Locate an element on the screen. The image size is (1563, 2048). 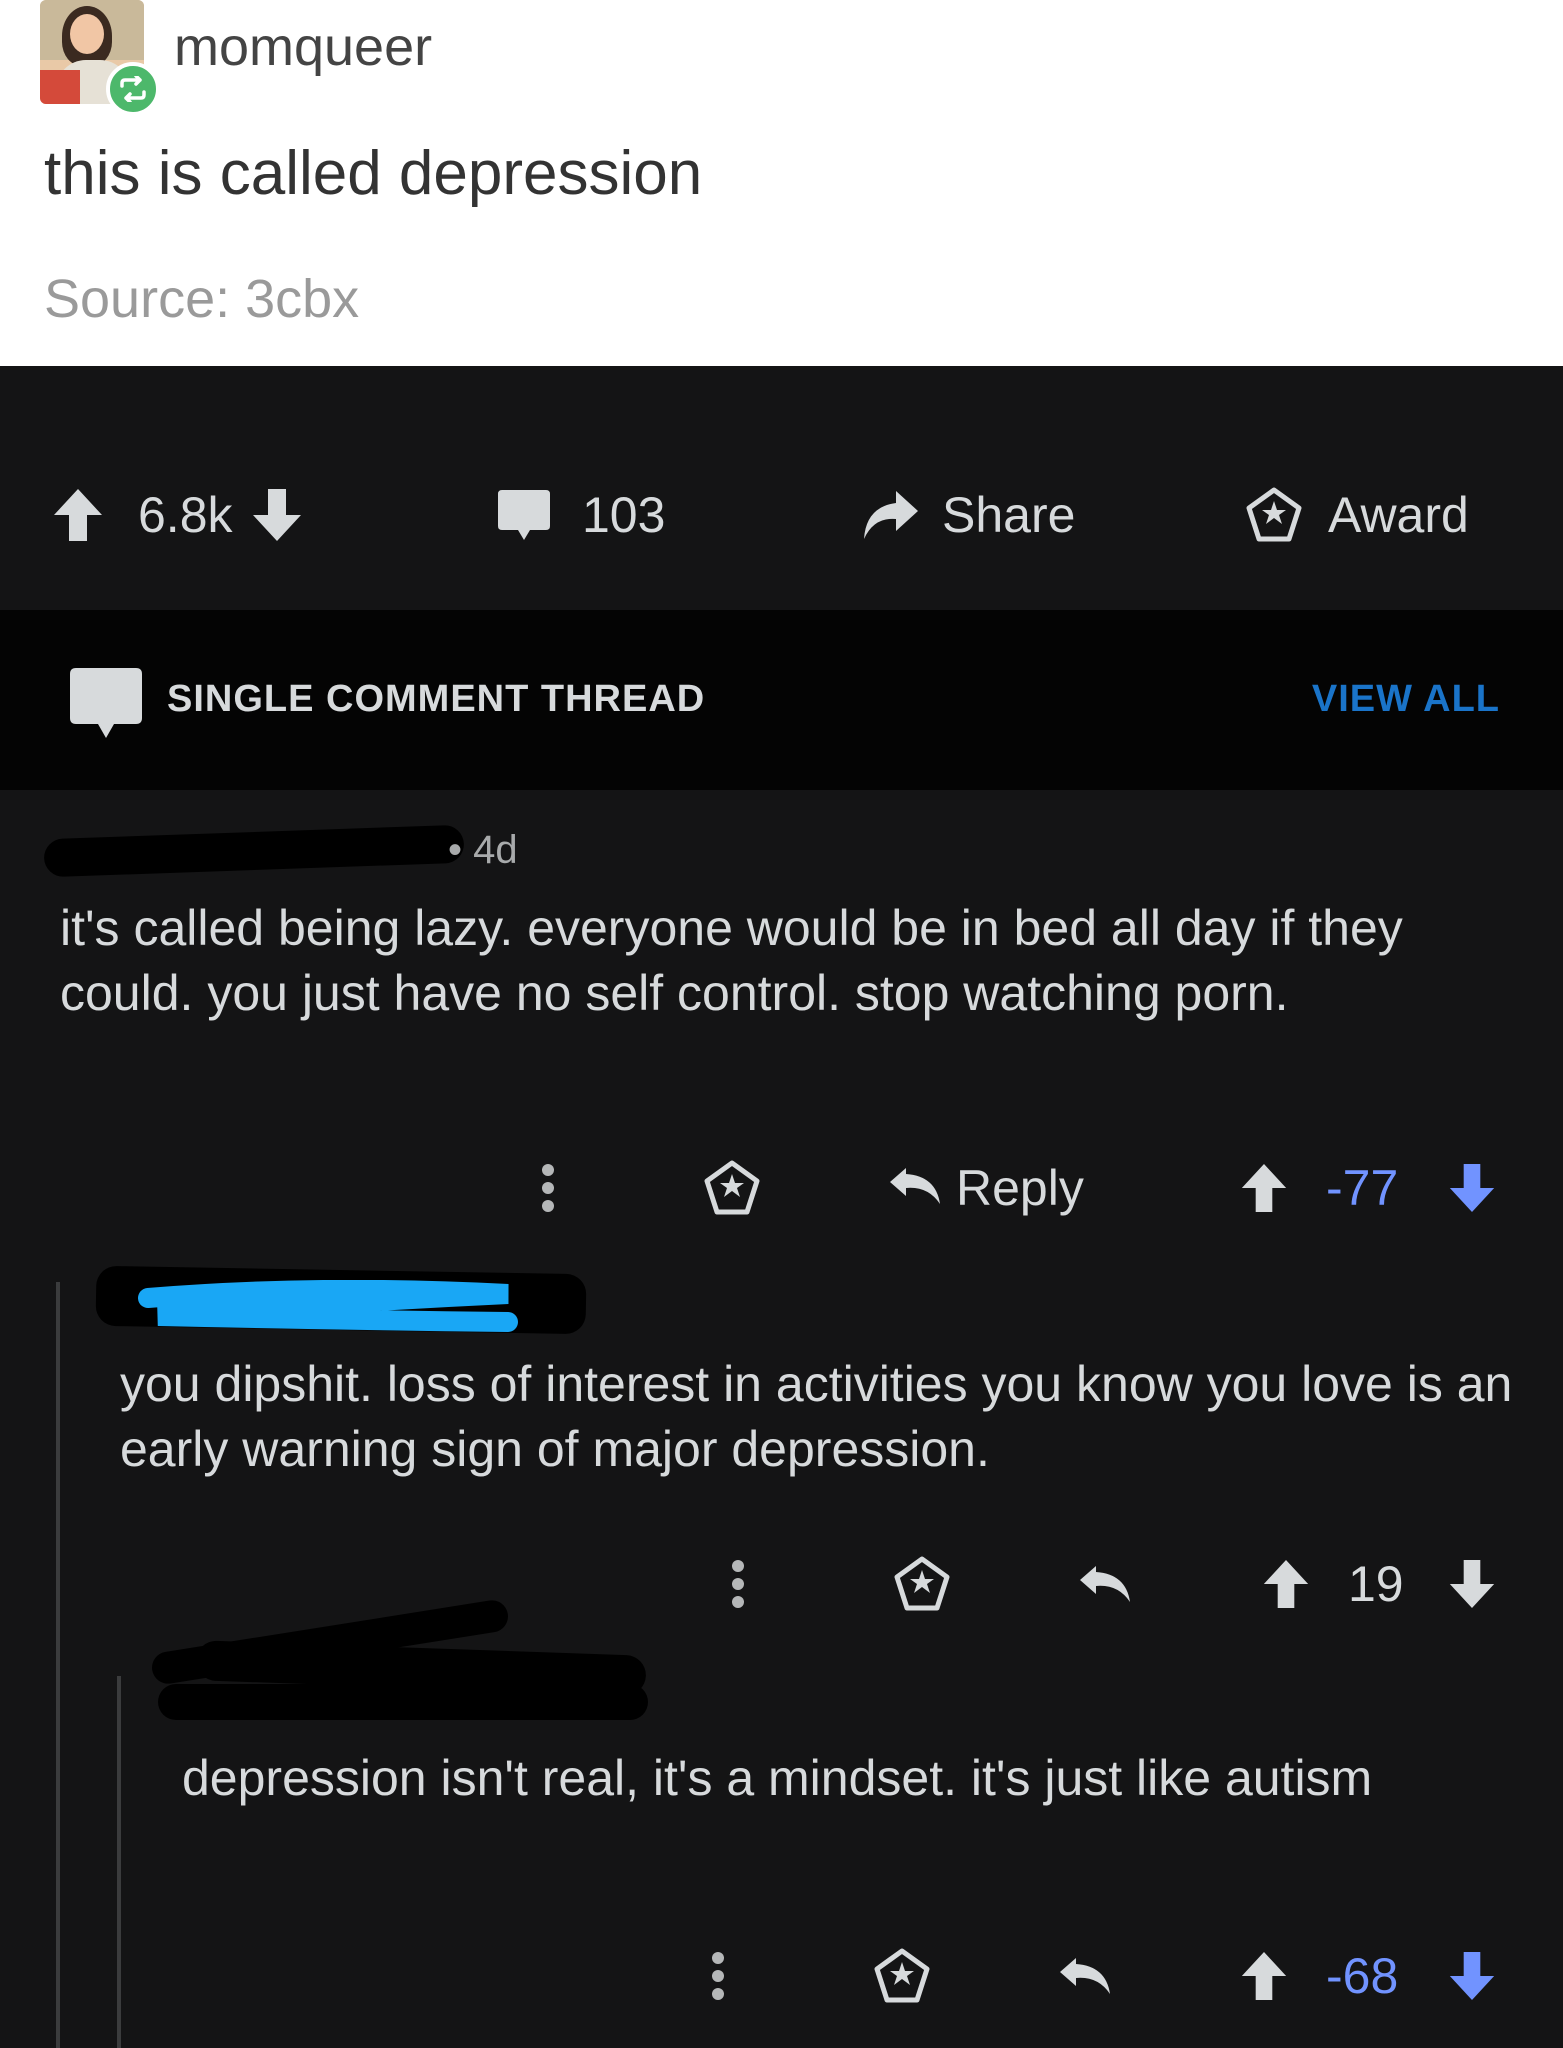
post-text: this is called depression is located at coordinates (373, 173).